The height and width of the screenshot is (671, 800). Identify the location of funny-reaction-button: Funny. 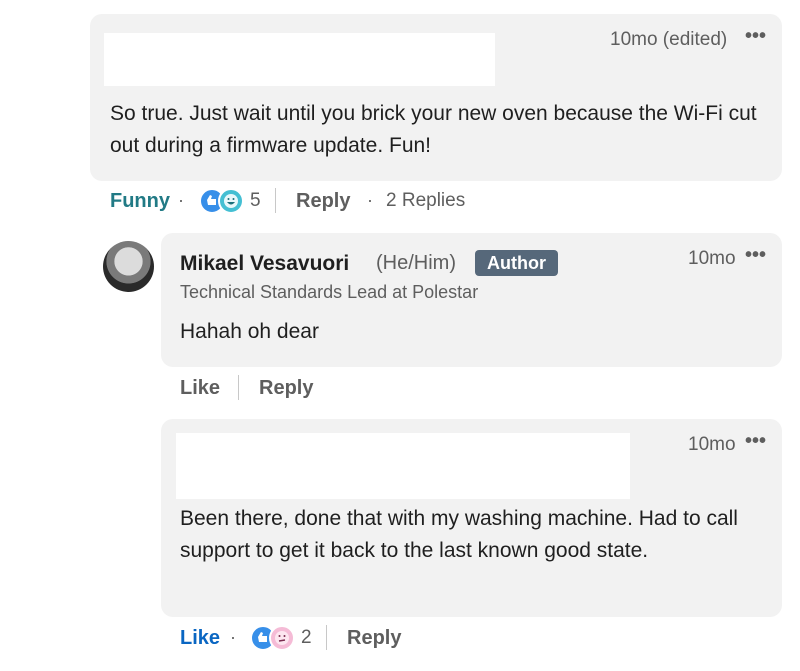
(140, 201).